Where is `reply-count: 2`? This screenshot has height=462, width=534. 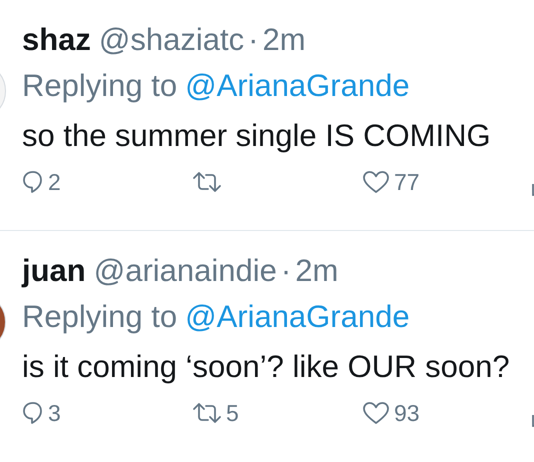
reply-count: 2 is located at coordinates (54, 182).